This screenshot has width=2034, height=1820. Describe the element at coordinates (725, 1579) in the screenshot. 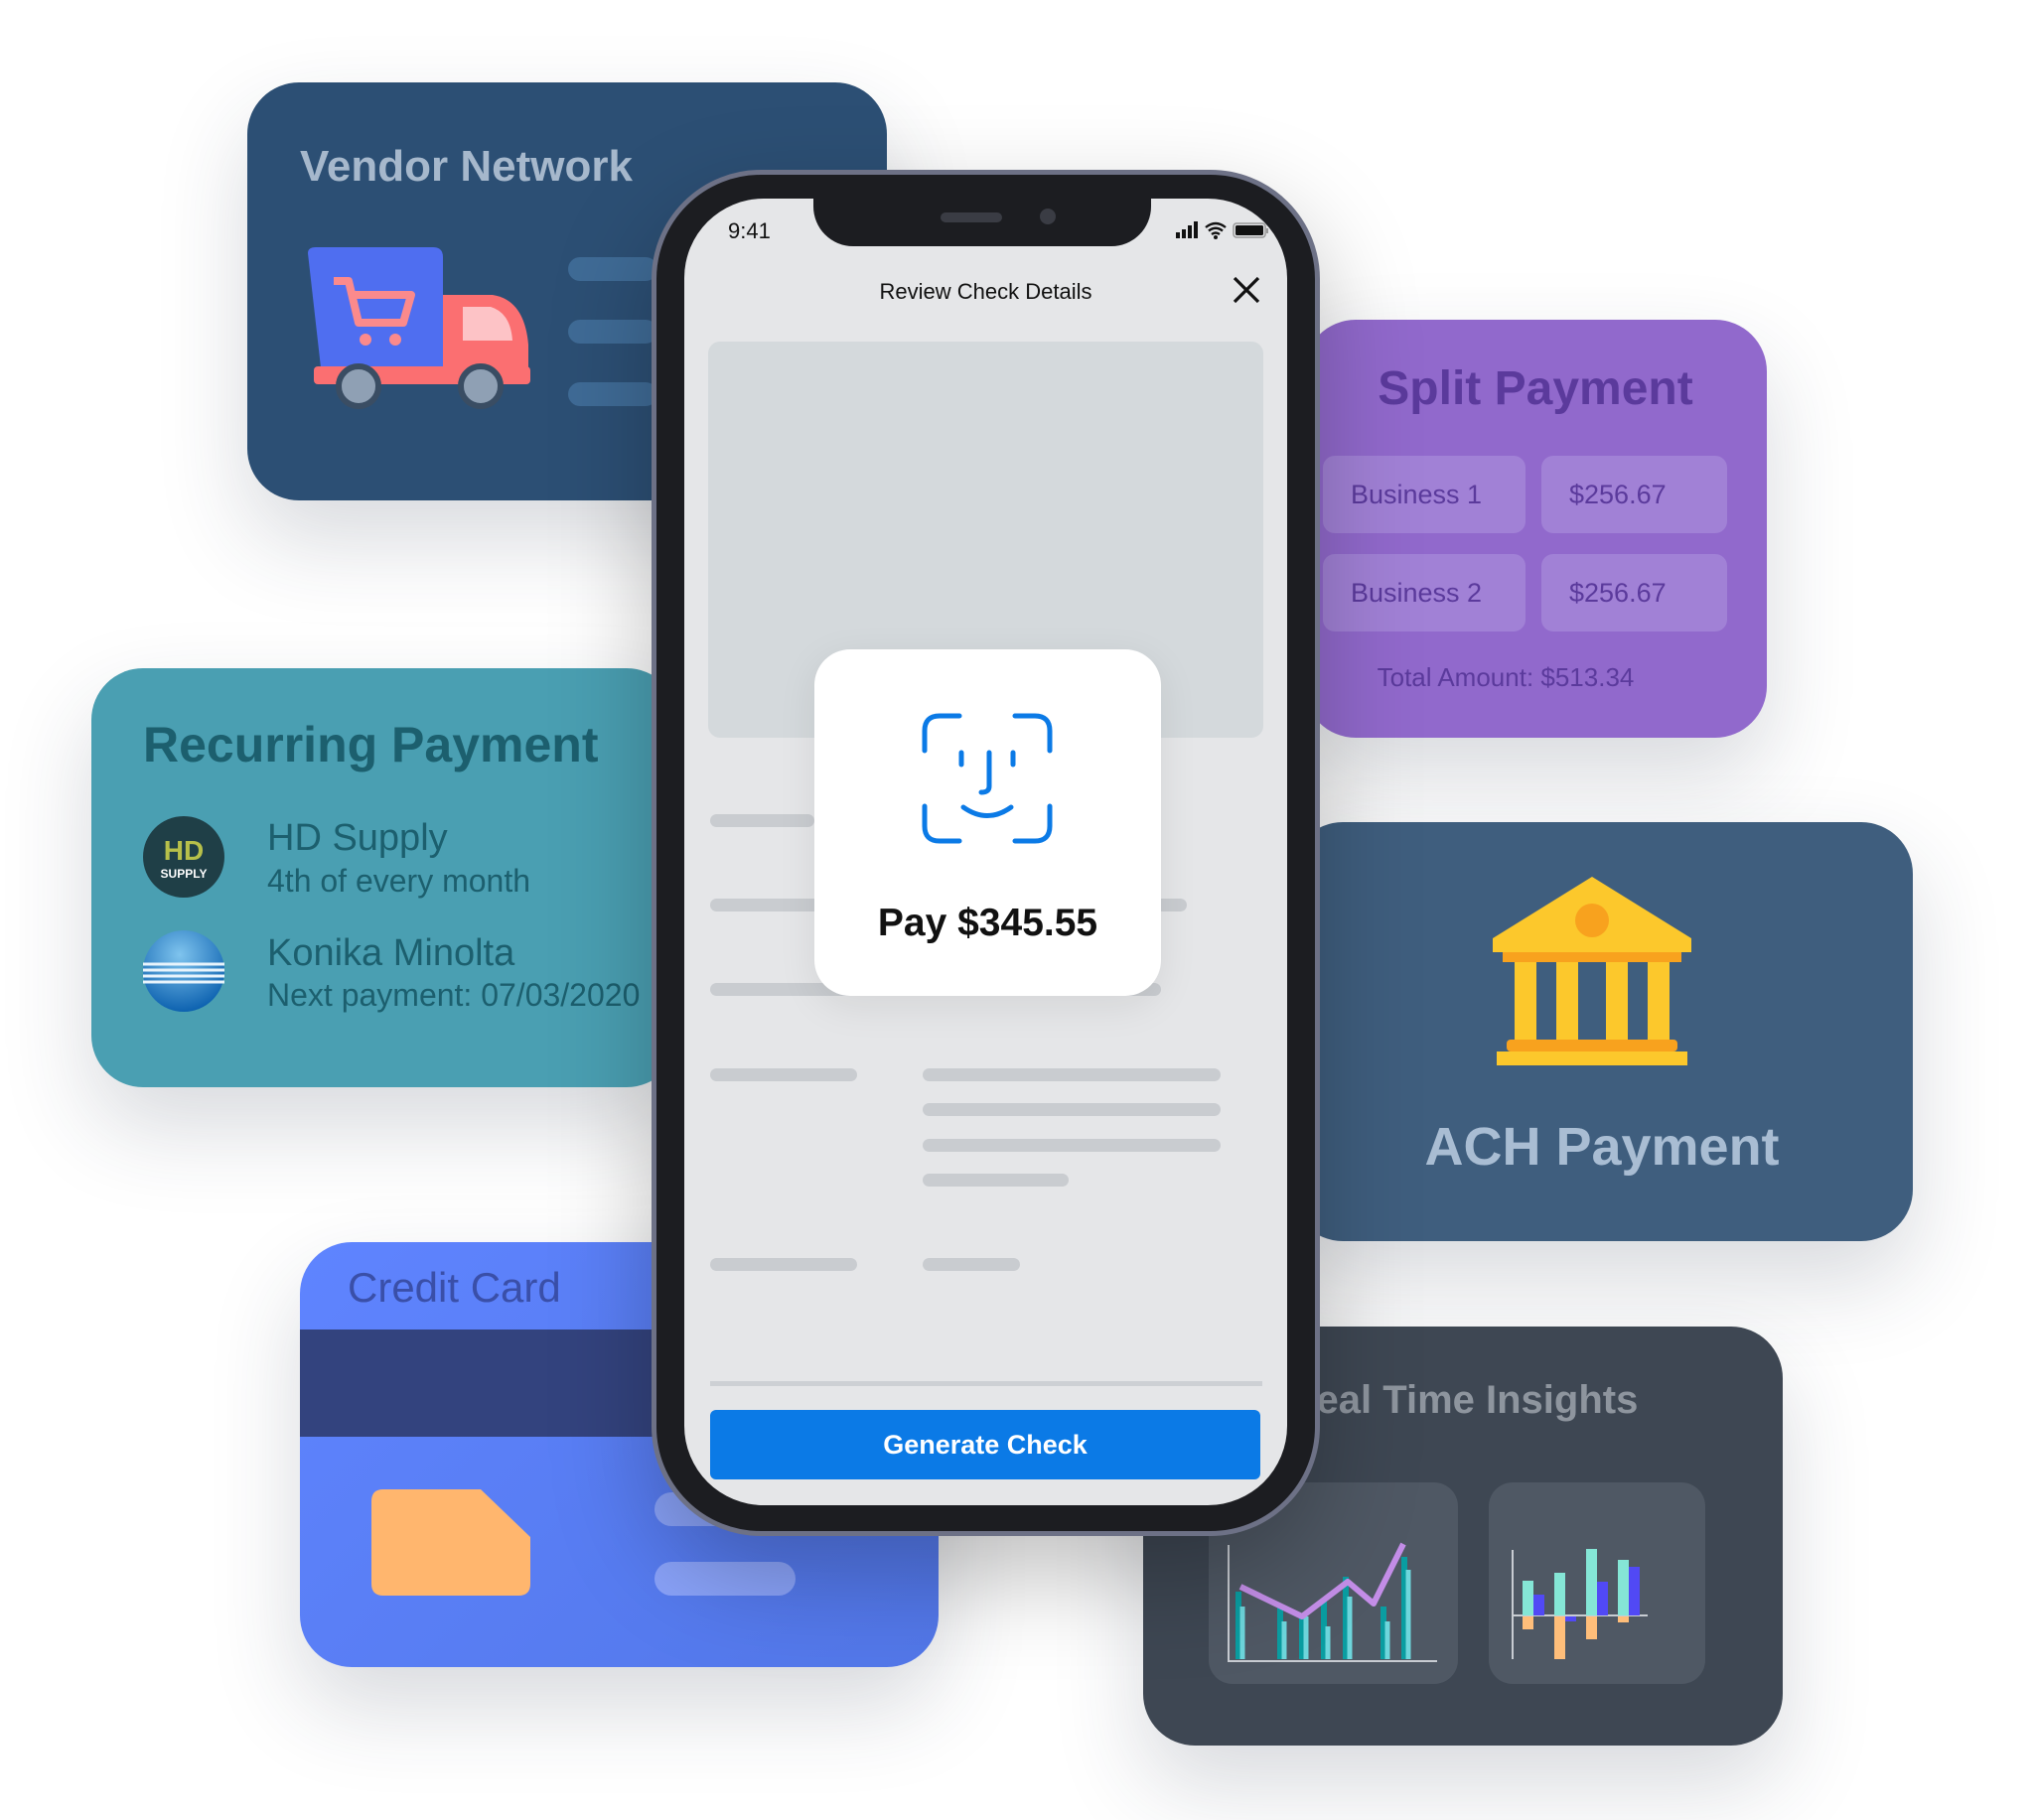

I see `placeholder-bar` at that location.